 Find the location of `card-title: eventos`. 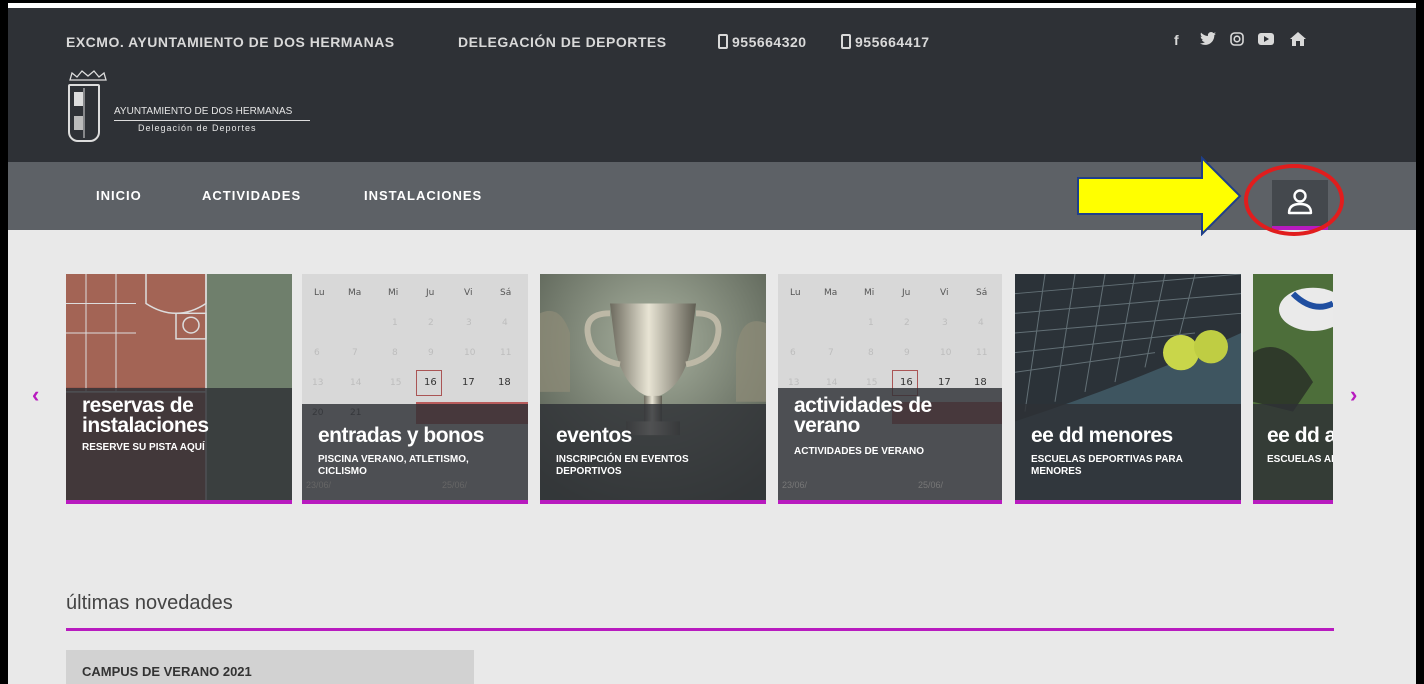

card-title: eventos is located at coordinates (594, 435).